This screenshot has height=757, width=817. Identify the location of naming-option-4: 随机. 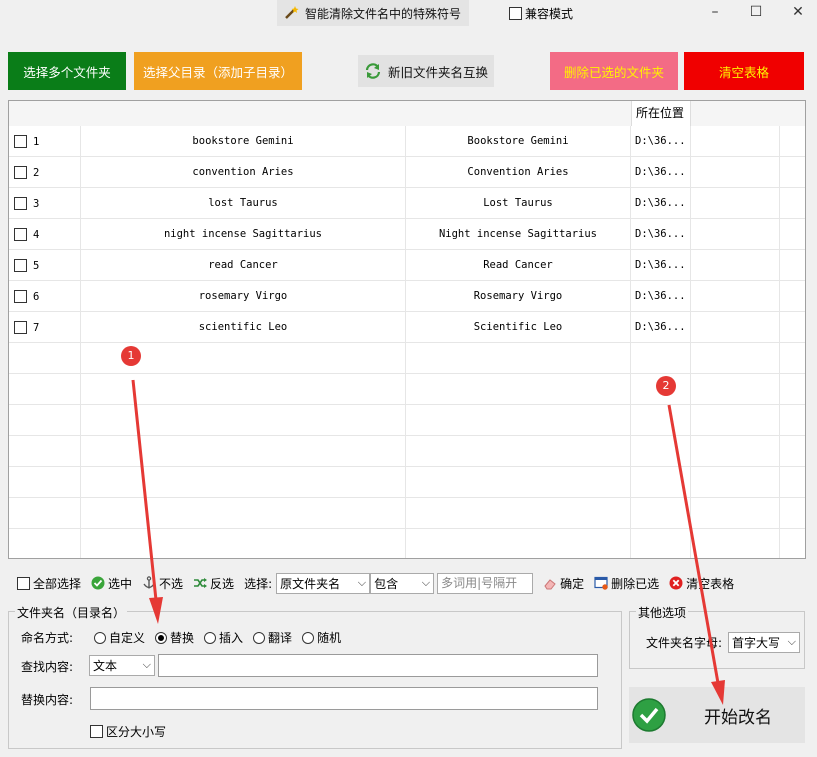
(321, 637).